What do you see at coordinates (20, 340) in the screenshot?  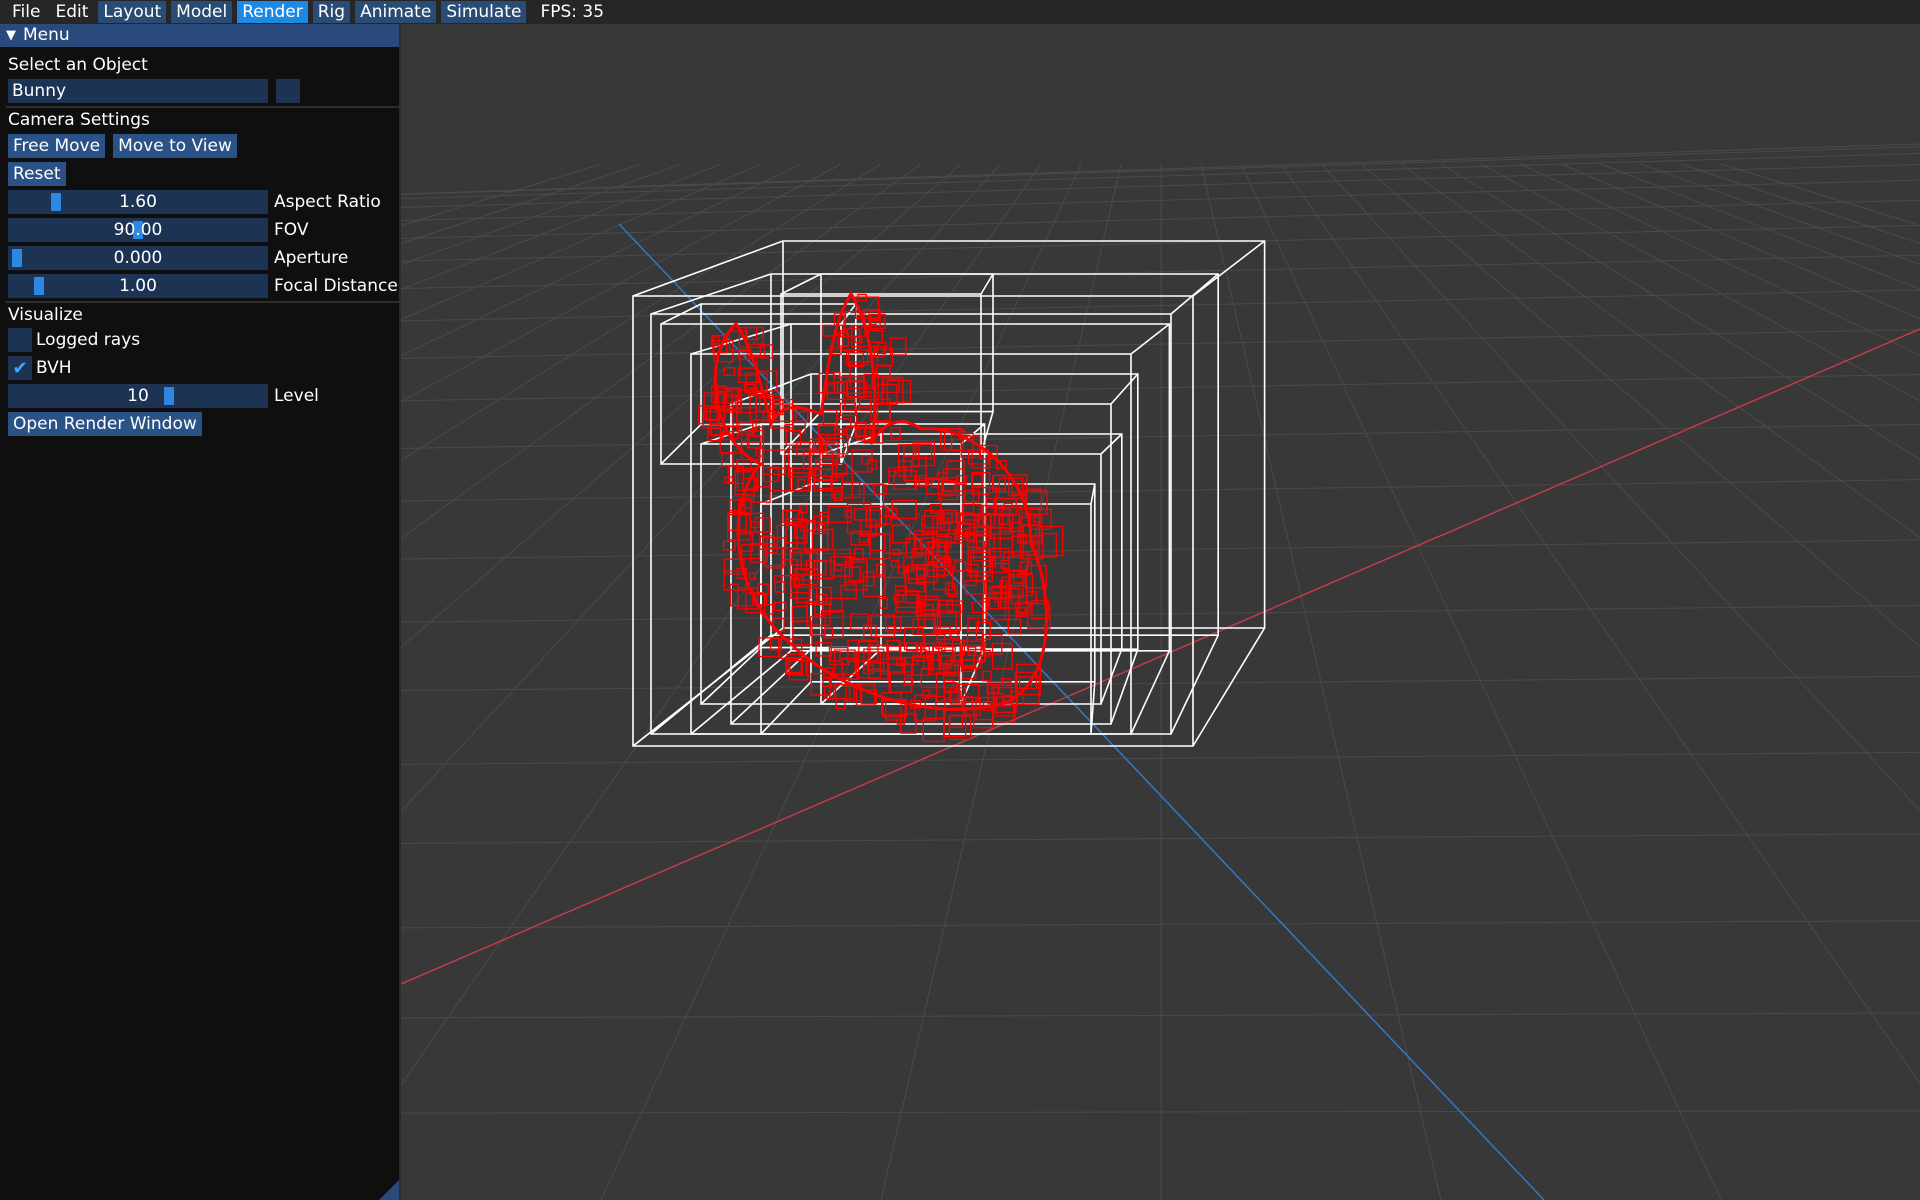 I see `logged-rays-checkbox` at bounding box center [20, 340].